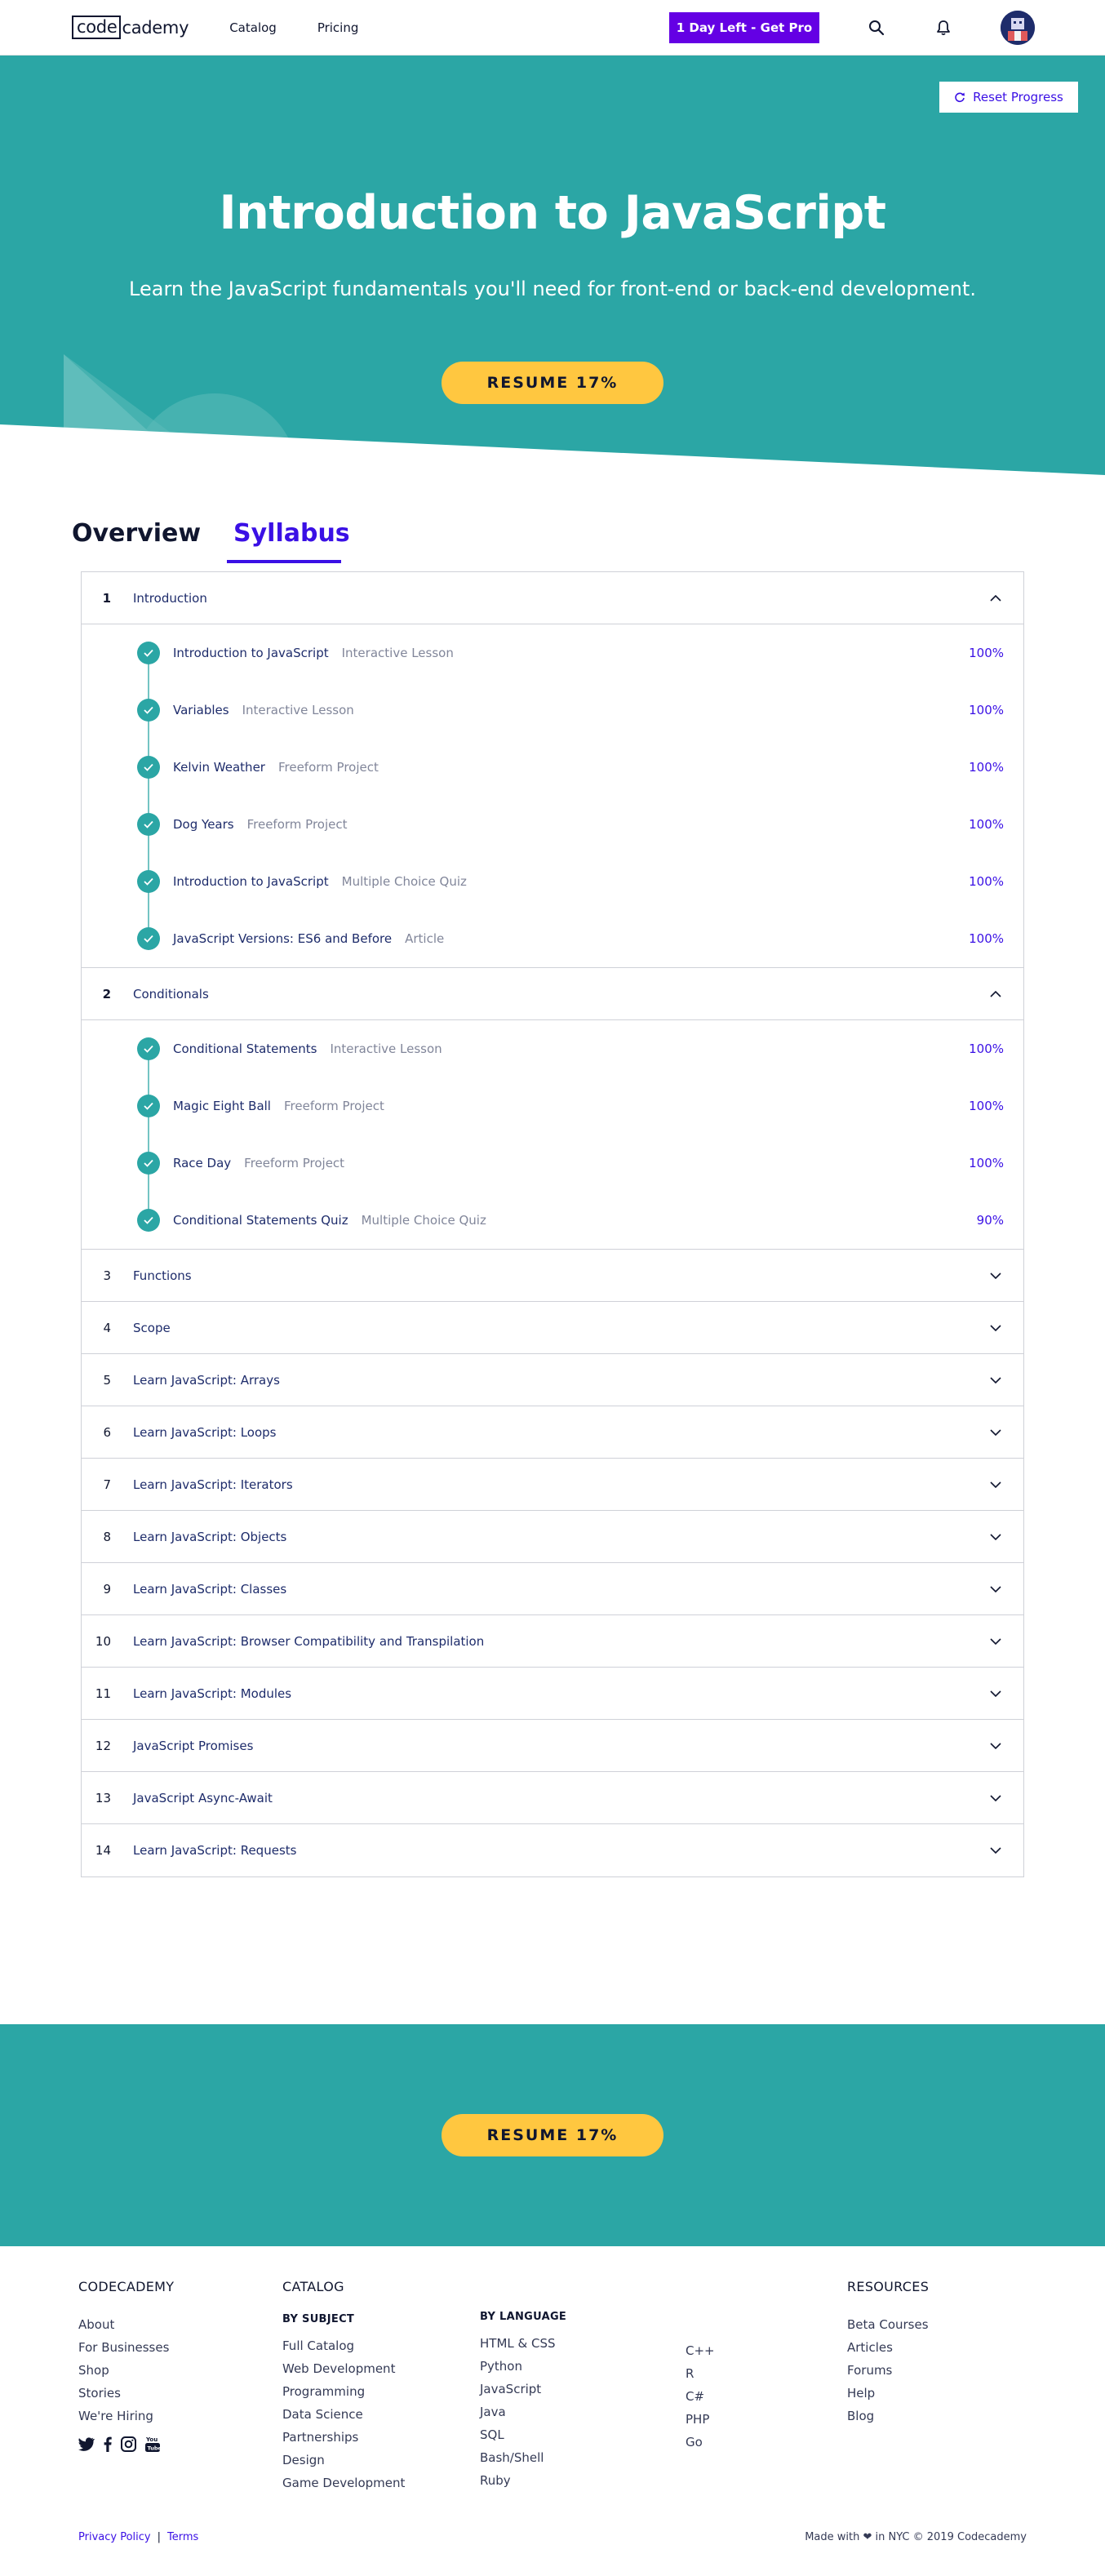  What do you see at coordinates (888, 2347) in the screenshot?
I see `footer-link: Articles` at bounding box center [888, 2347].